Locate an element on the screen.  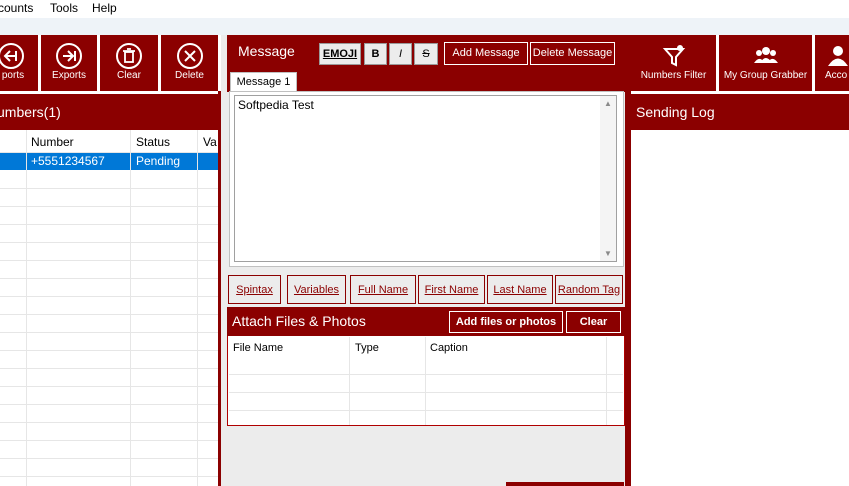
message-text: Softpedia Test is located at coordinates (276, 105).